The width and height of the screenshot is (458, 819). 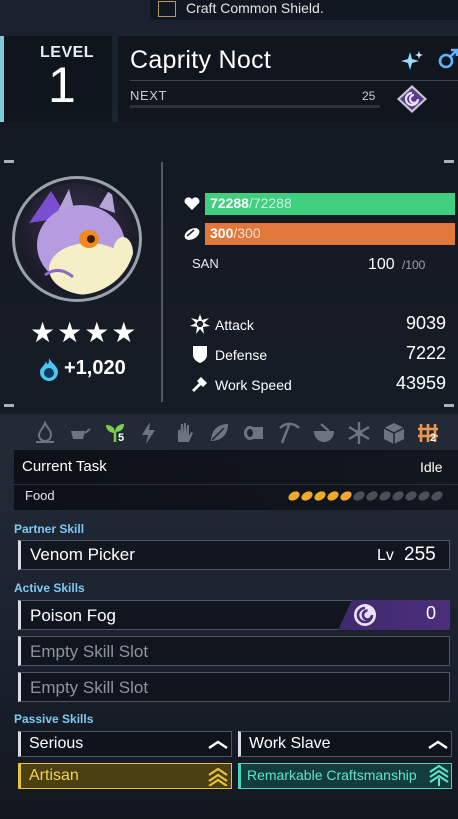 What do you see at coordinates (255, 106) in the screenshot?
I see `exp-progress-bar` at bounding box center [255, 106].